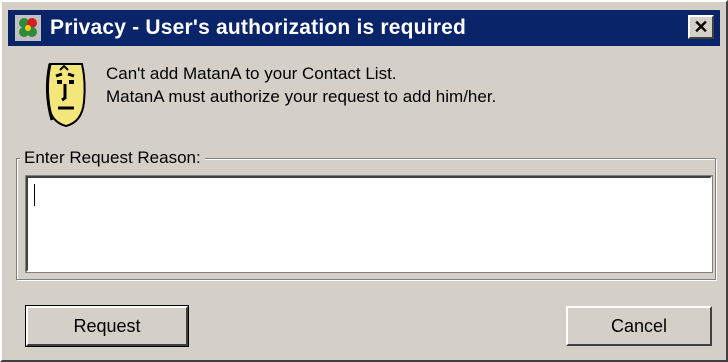 The width and height of the screenshot is (728, 362). I want to click on close-icon: ✕, so click(701, 27).